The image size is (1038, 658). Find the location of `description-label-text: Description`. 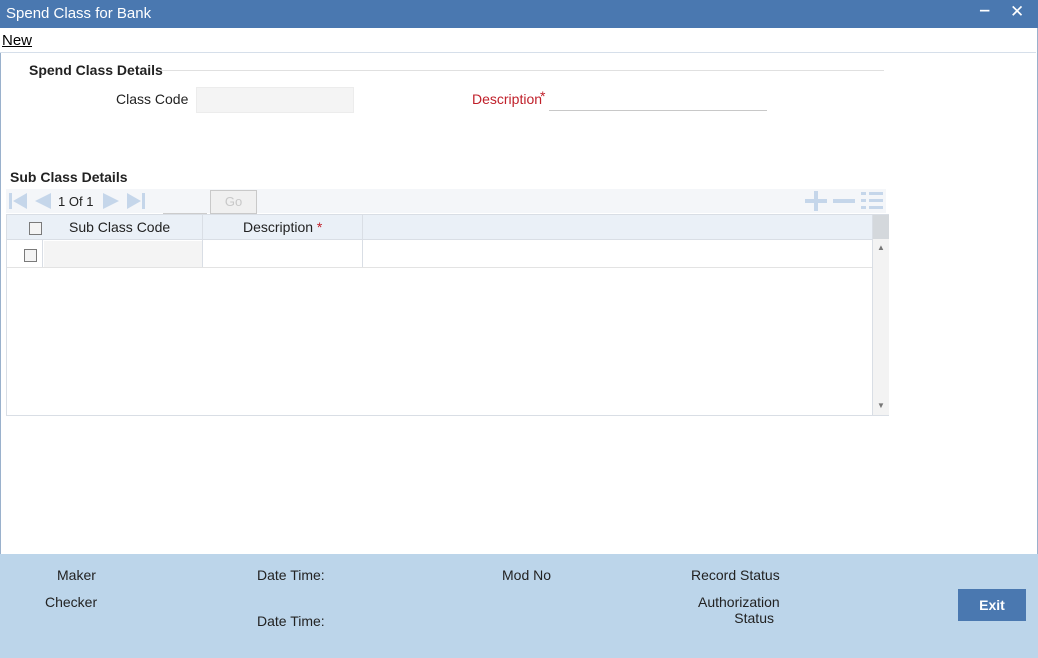

description-label-text: Description is located at coordinates (507, 99).